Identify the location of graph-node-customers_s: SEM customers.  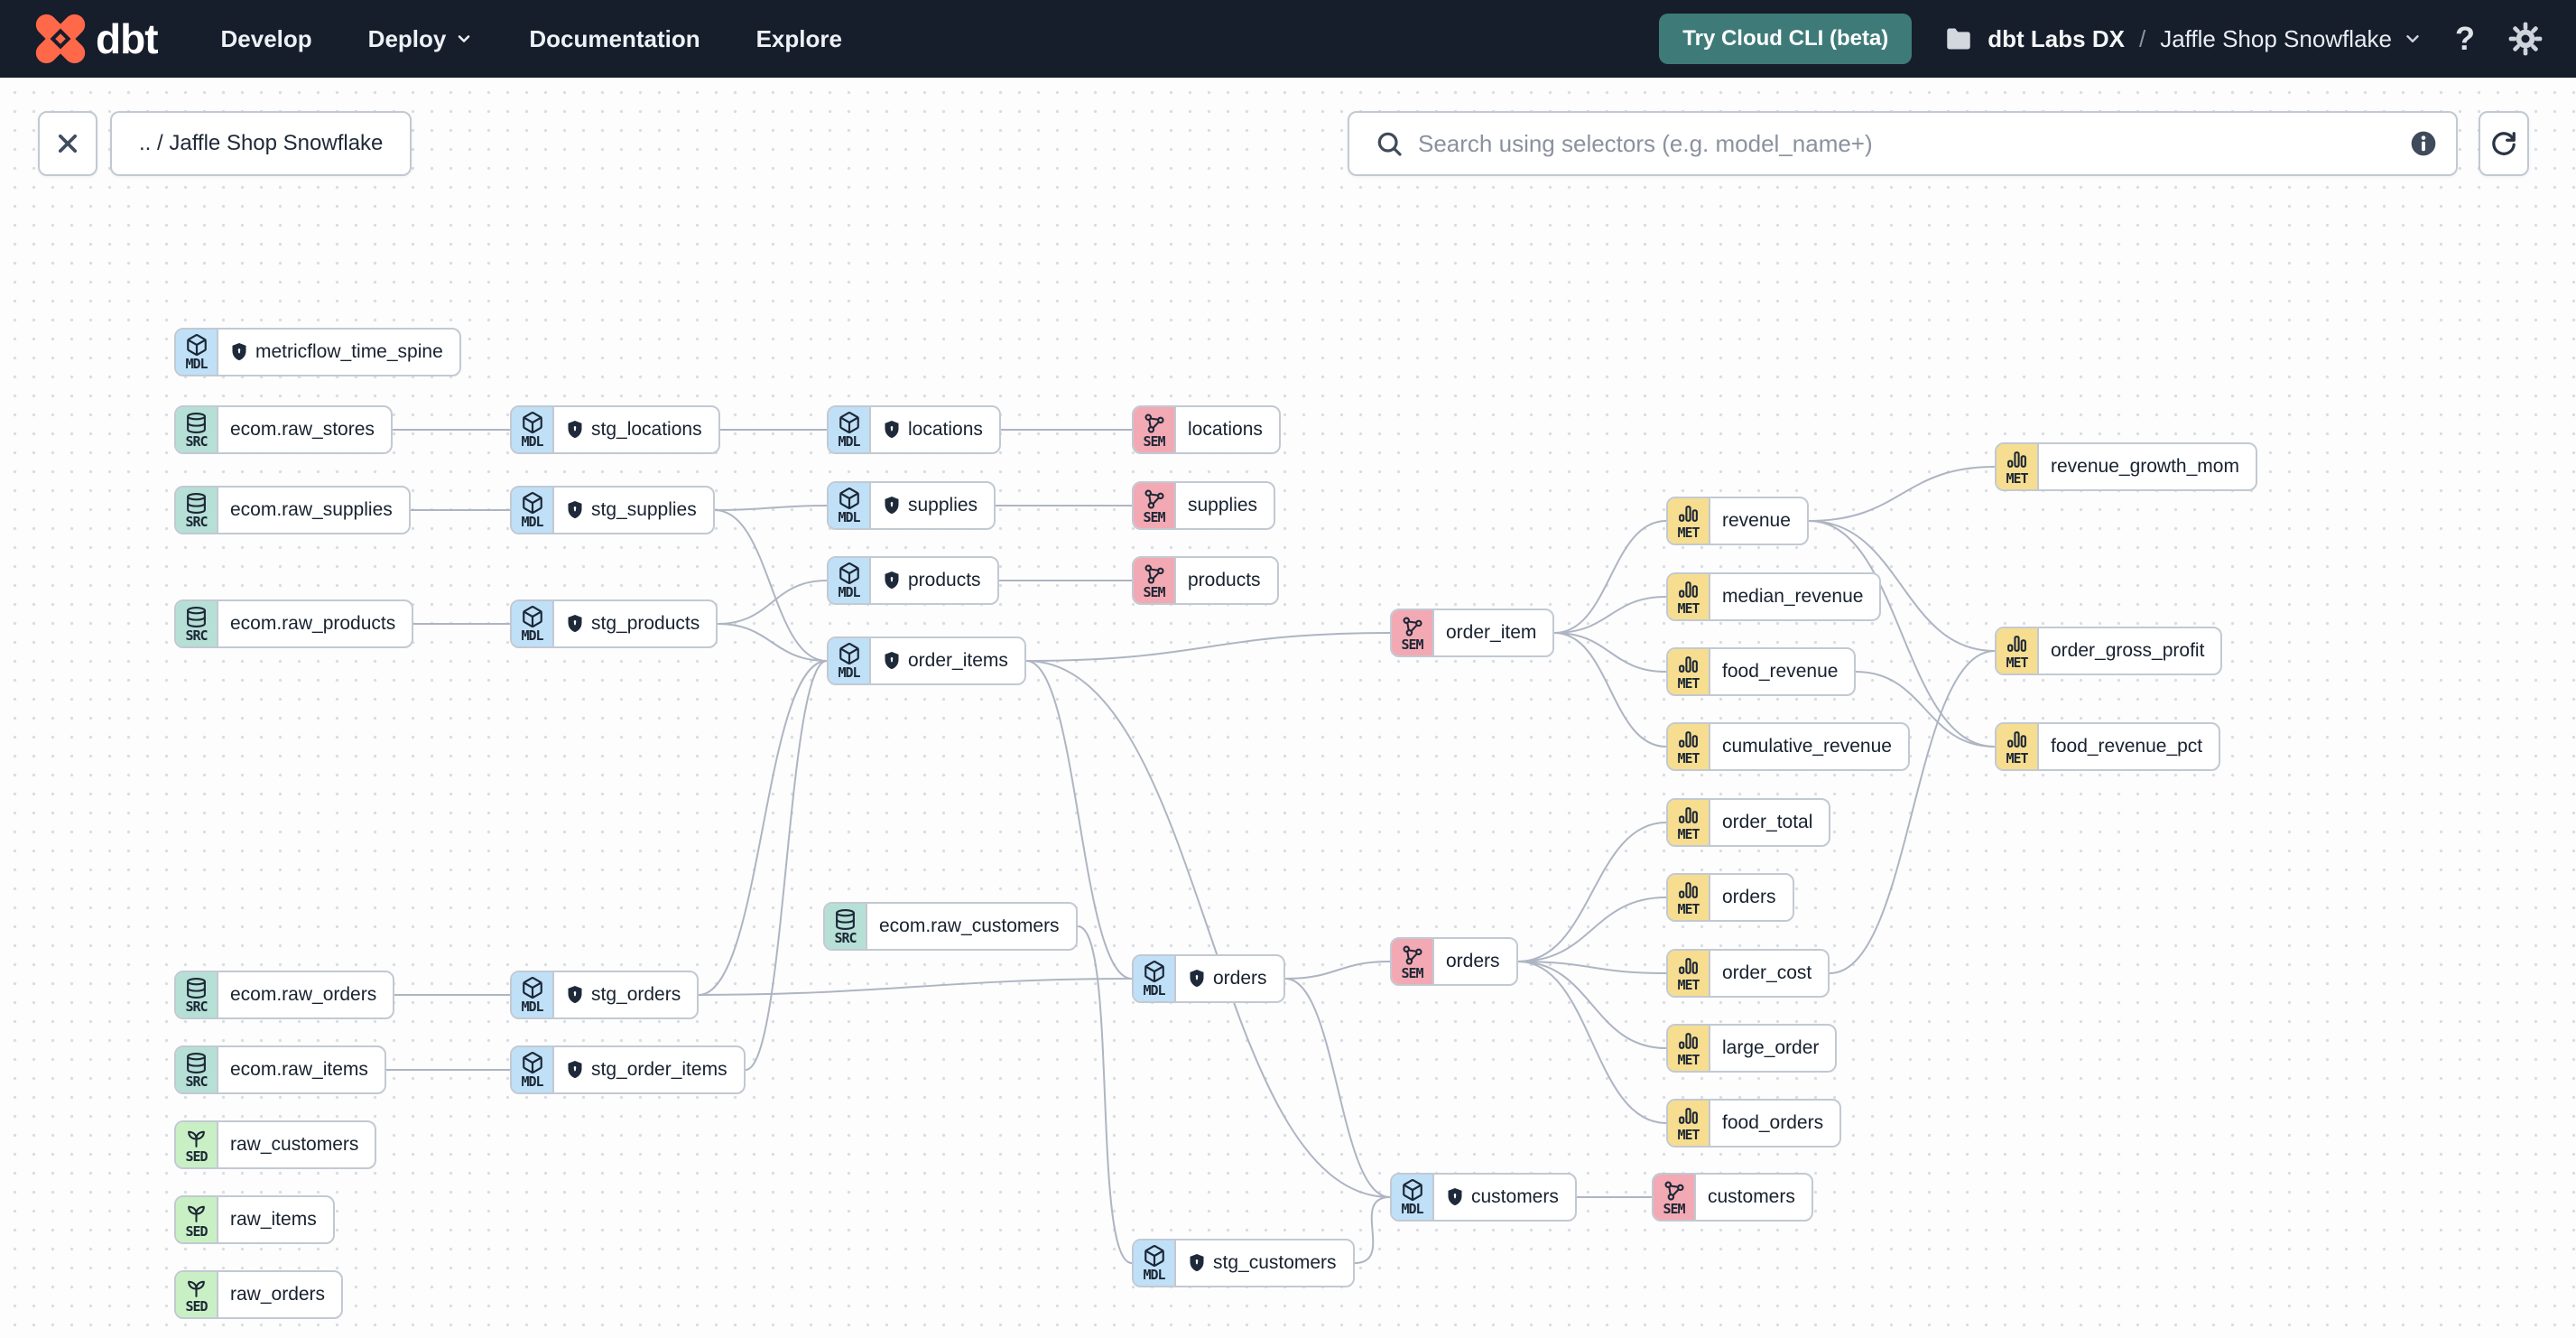
(1732, 1198).